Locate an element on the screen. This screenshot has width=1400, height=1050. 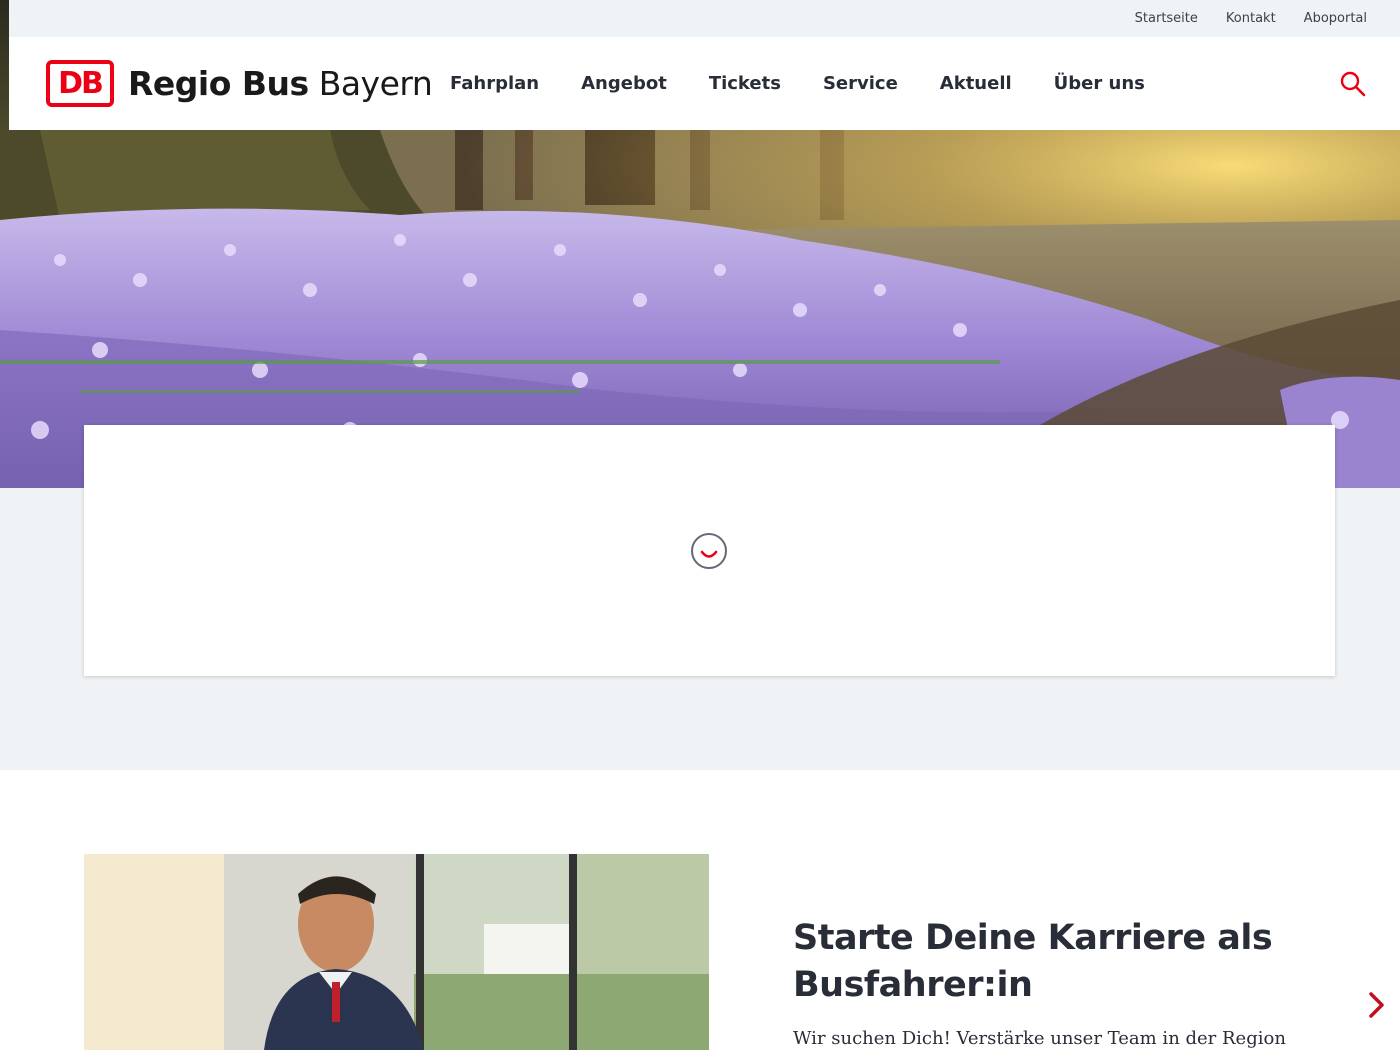
nav-item-fahrplan: Fahrplan is located at coordinates (494, 83).